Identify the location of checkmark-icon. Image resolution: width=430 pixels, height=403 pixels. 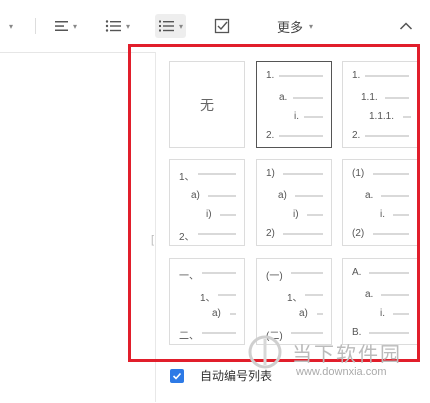
(177, 376).